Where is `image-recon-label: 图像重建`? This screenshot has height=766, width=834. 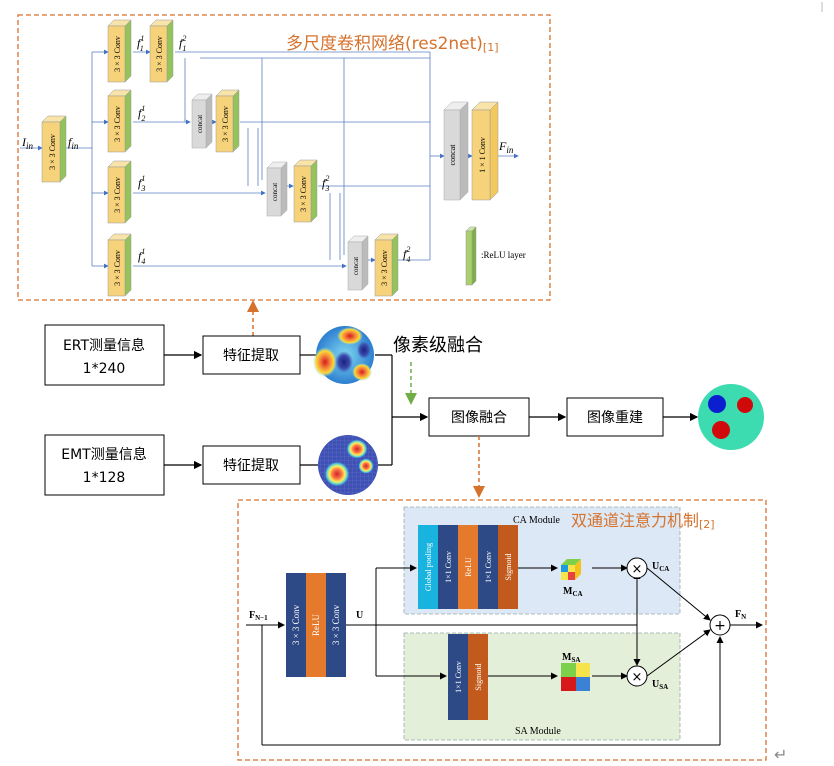
image-recon-label: 图像重建 is located at coordinates (615, 418).